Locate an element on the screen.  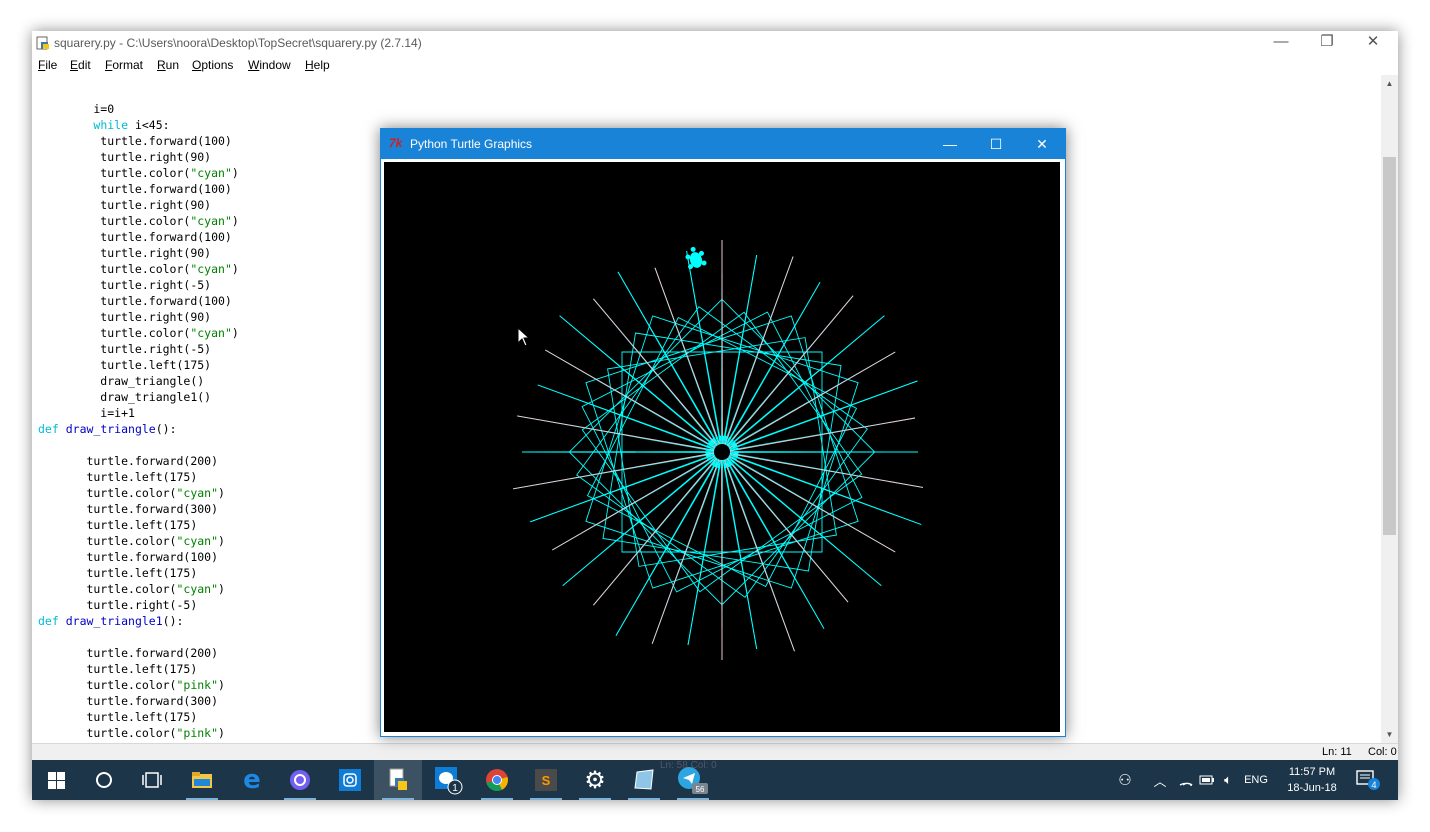
cortana-button is located at coordinates (104, 780).